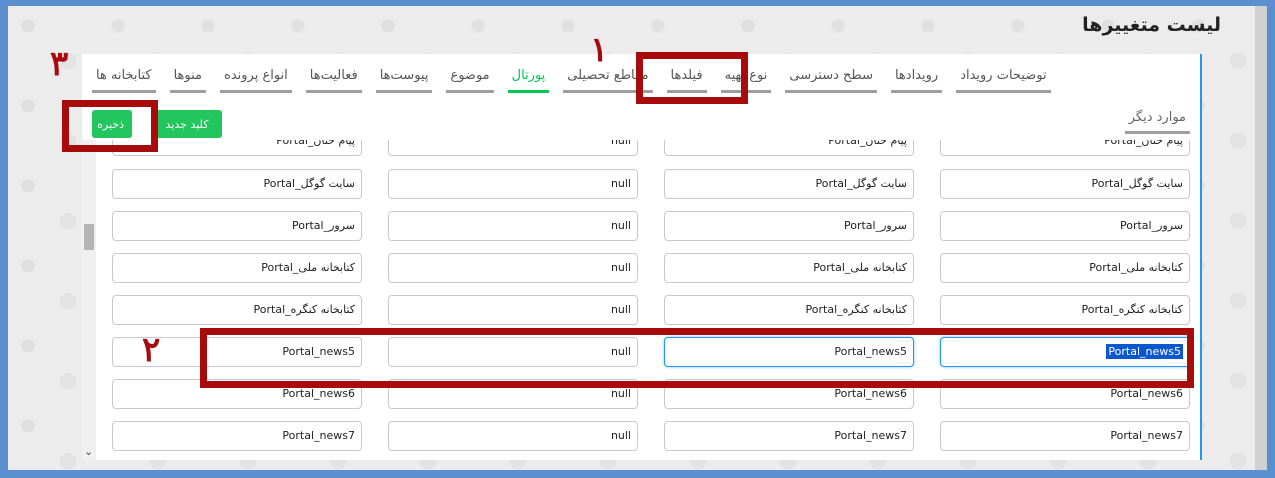  I want to click on description-cell: Portal_کتابخانه کنگره, so click(237, 310).